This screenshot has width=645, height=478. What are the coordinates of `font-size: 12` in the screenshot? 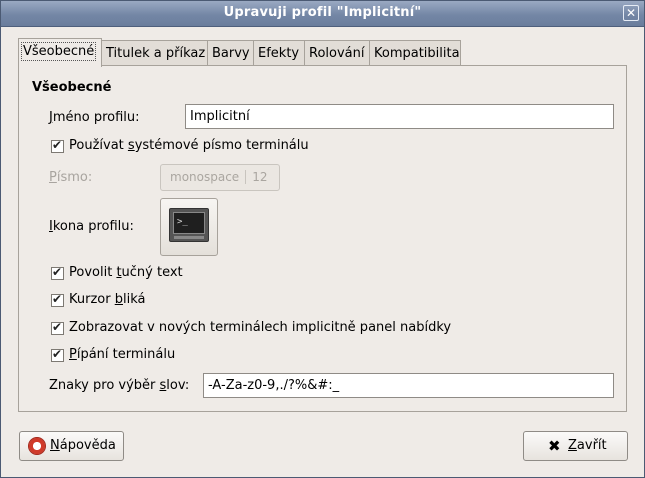 It's located at (260, 177).